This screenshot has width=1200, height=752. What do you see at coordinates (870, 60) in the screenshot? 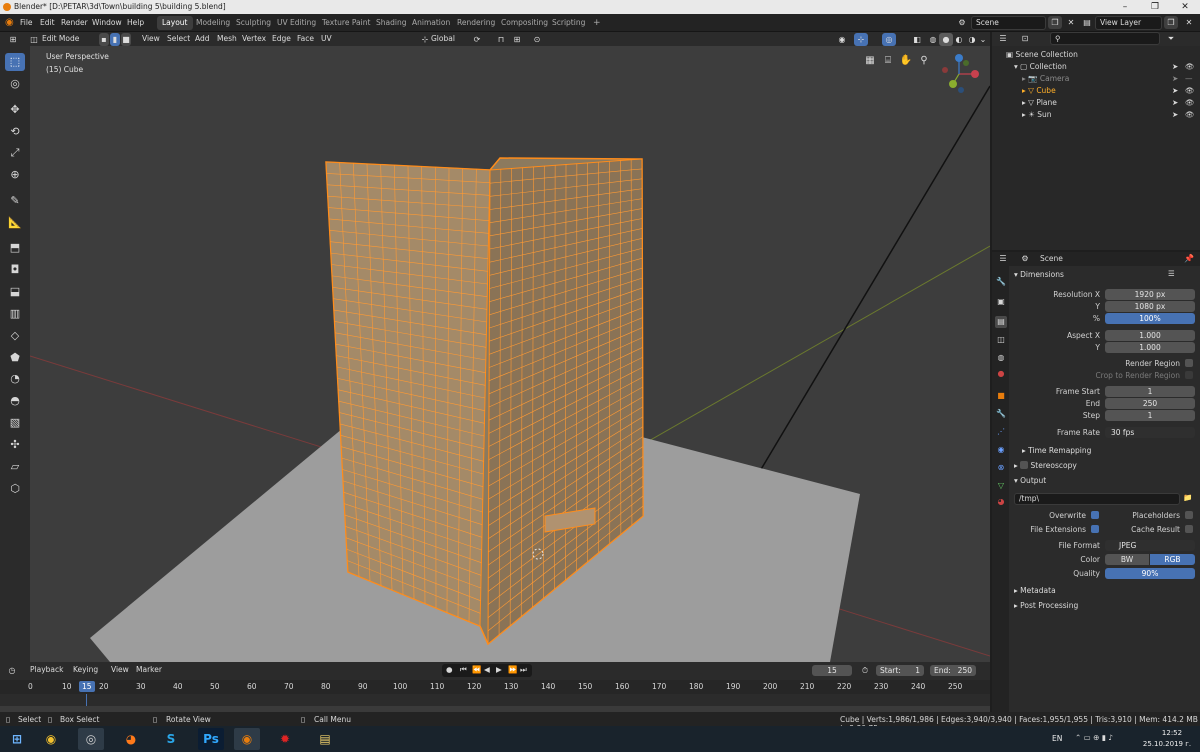
I see `camera-view-icon: ▦` at bounding box center [870, 60].